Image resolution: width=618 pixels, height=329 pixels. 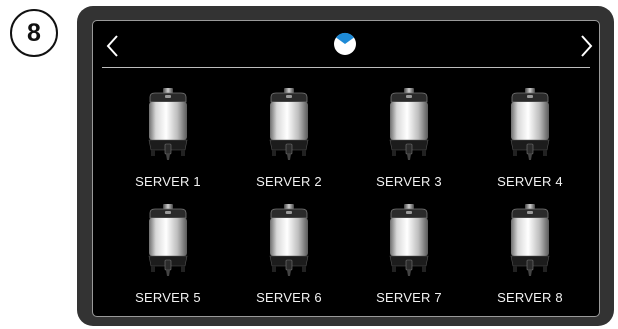 I want to click on server-tile: SERVER 7, so click(x=409, y=263).